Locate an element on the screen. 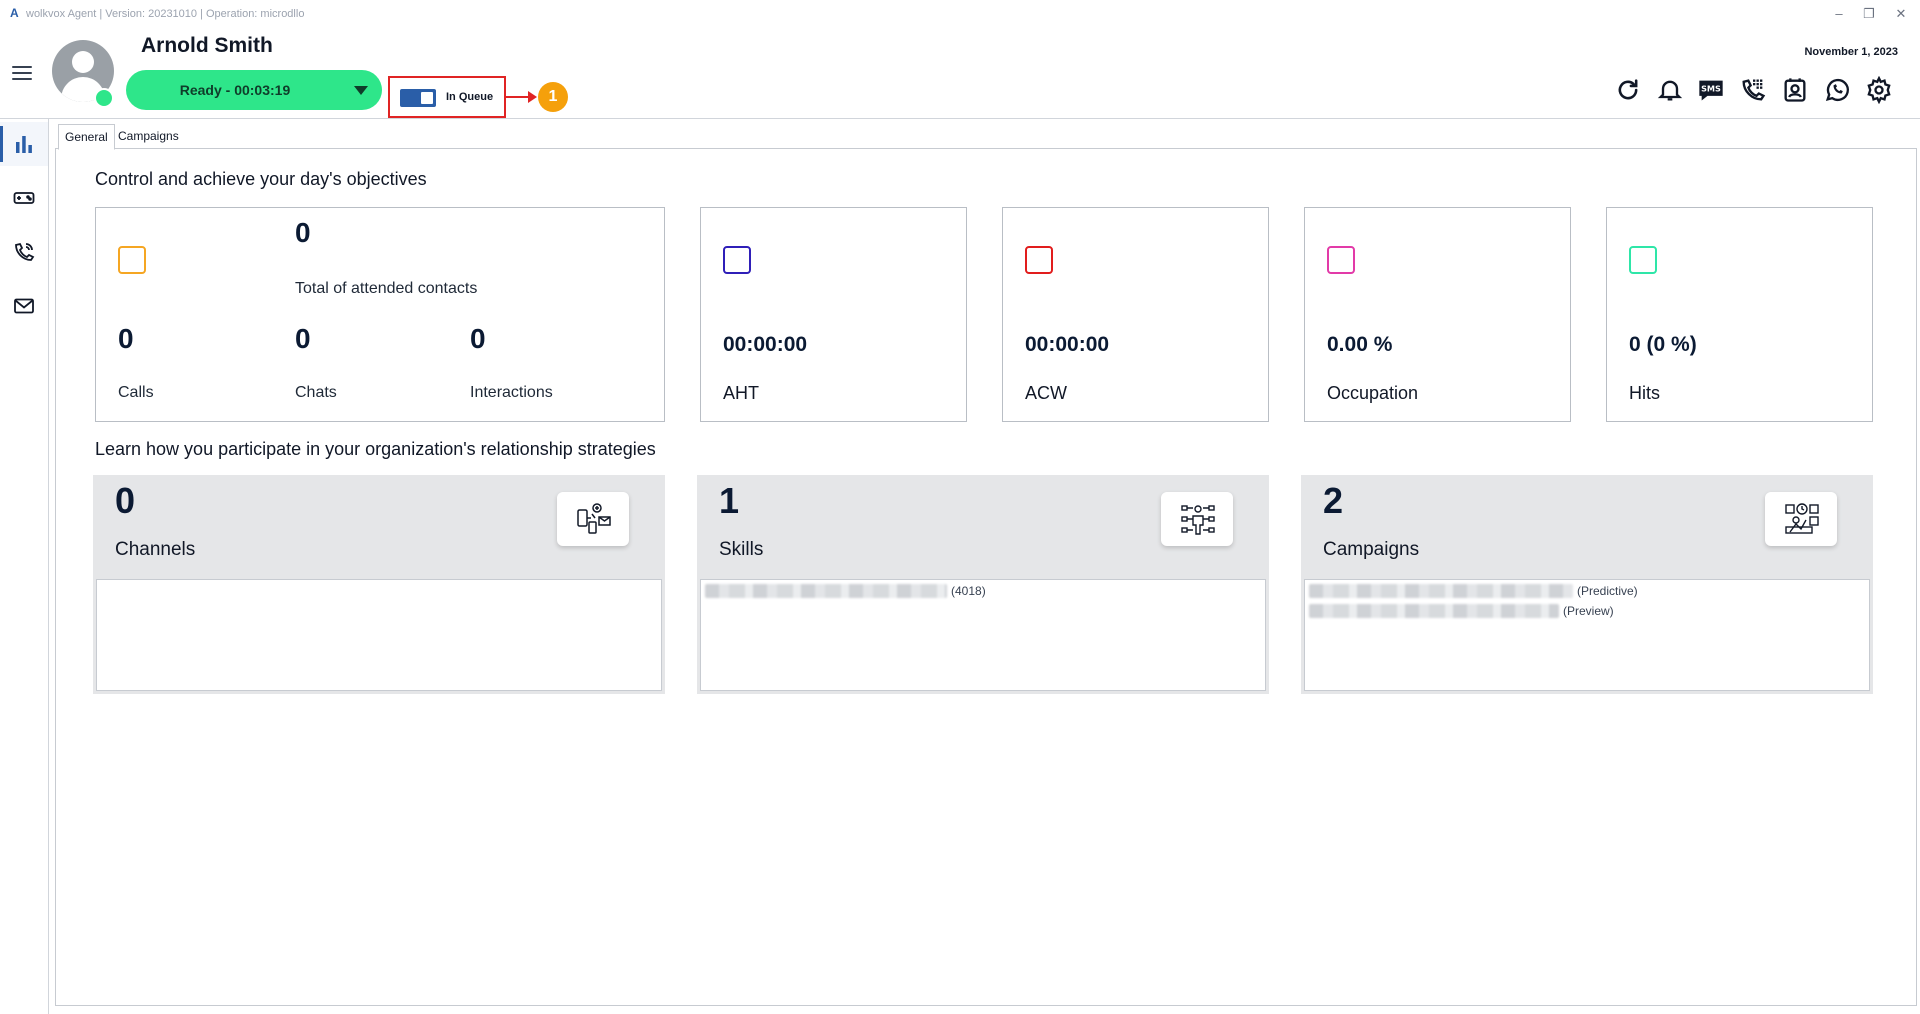  queue-label: In Queue is located at coordinates (470, 97).